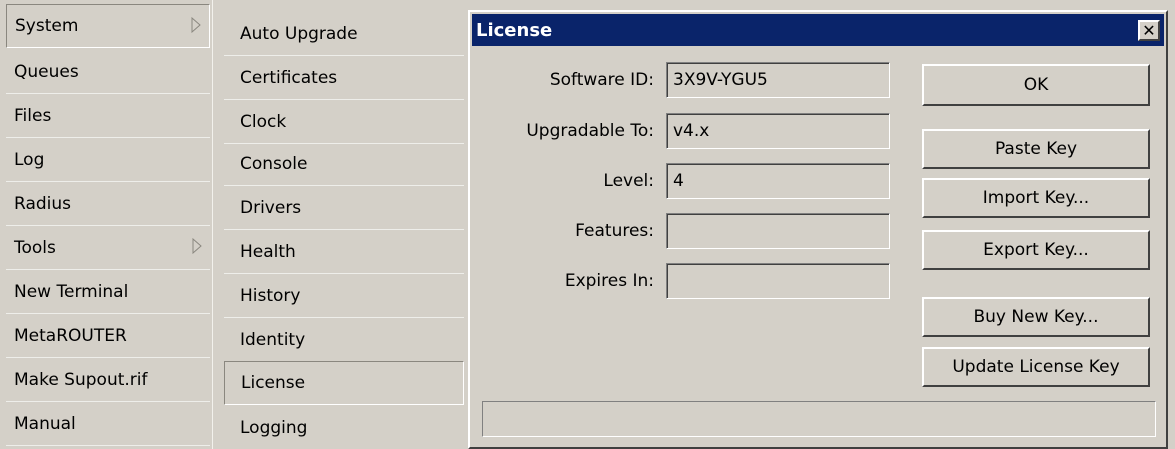 The image size is (1175, 449). What do you see at coordinates (818, 30) in the screenshot?
I see `dialog-titlebar: License ✕` at bounding box center [818, 30].